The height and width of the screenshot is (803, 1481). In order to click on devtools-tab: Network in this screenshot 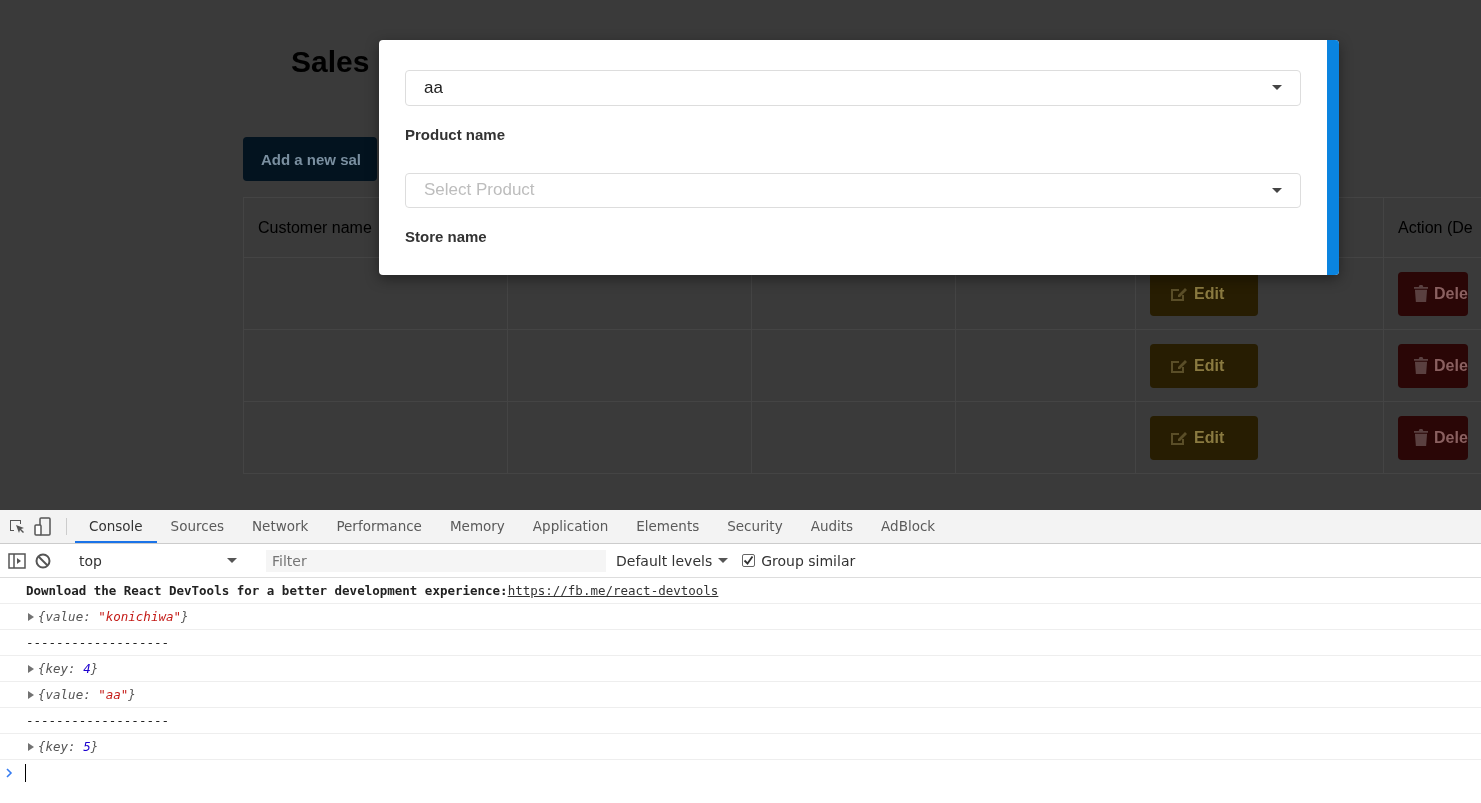, I will do `click(280, 526)`.